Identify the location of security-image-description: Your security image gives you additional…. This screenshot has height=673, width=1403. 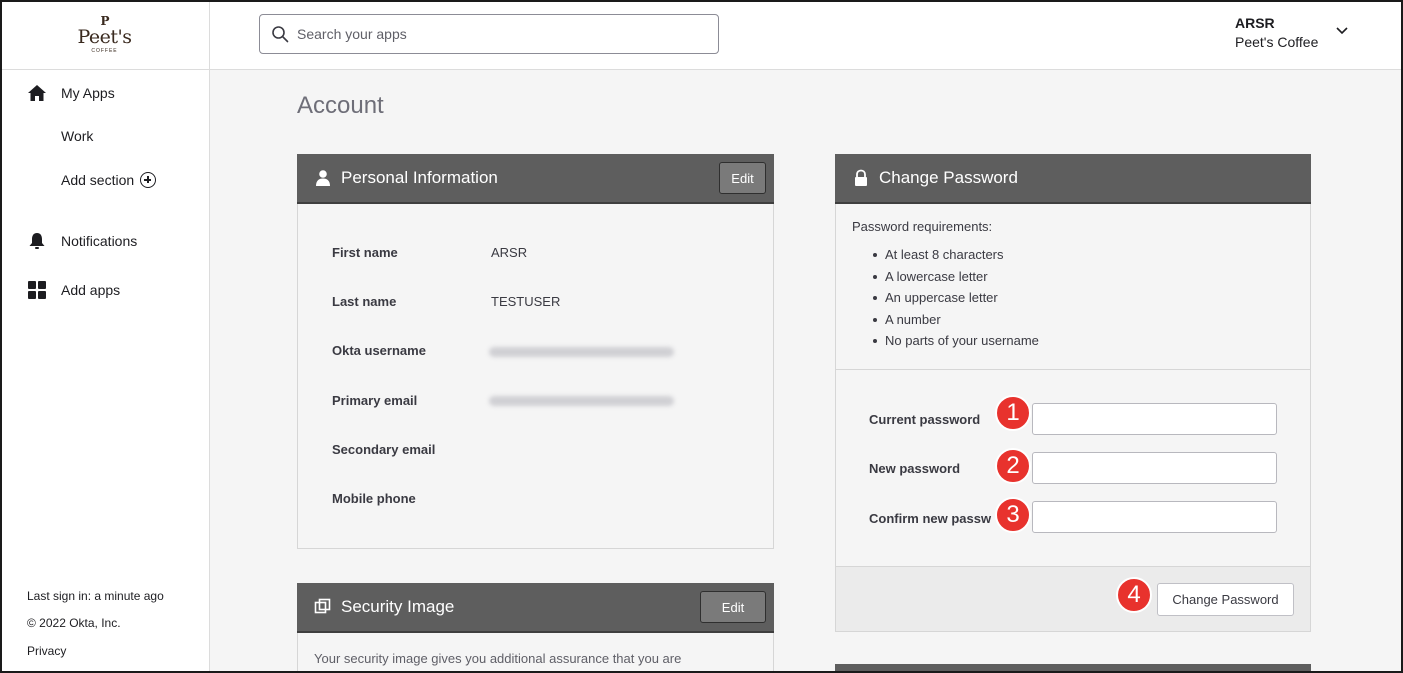
(498, 658).